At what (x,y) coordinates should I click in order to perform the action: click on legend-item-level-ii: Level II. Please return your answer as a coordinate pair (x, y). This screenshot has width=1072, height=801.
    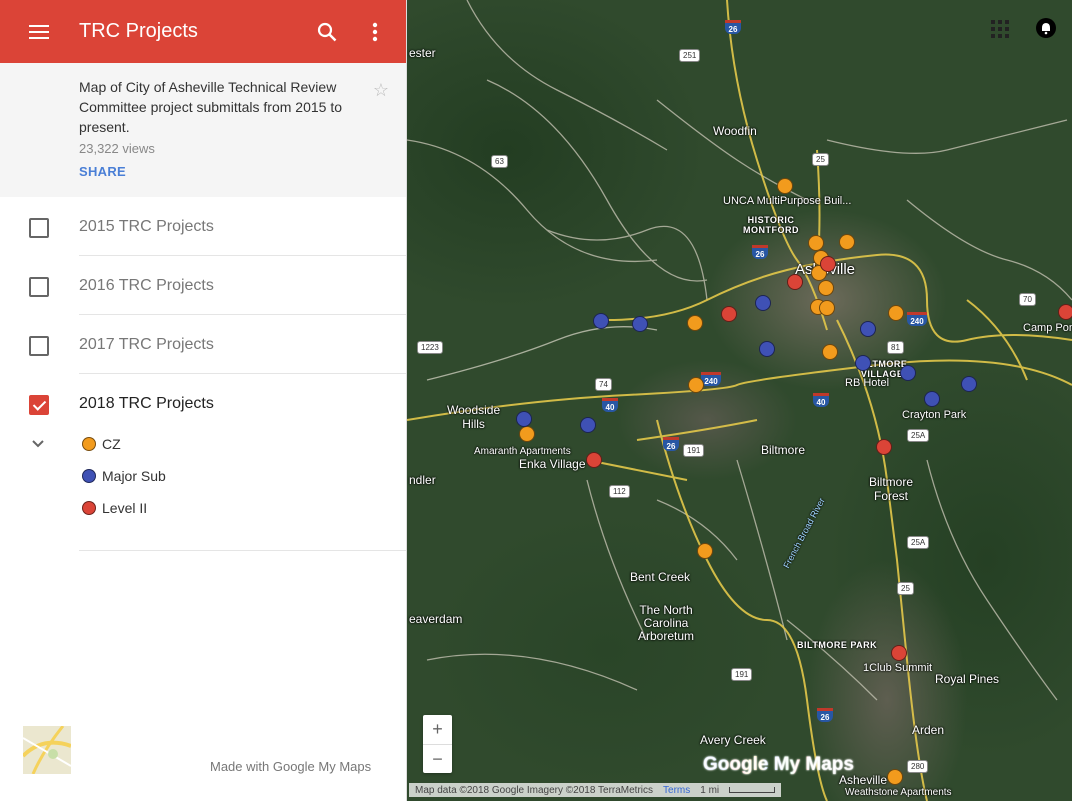
    Looking at the image, I should click on (114, 508).